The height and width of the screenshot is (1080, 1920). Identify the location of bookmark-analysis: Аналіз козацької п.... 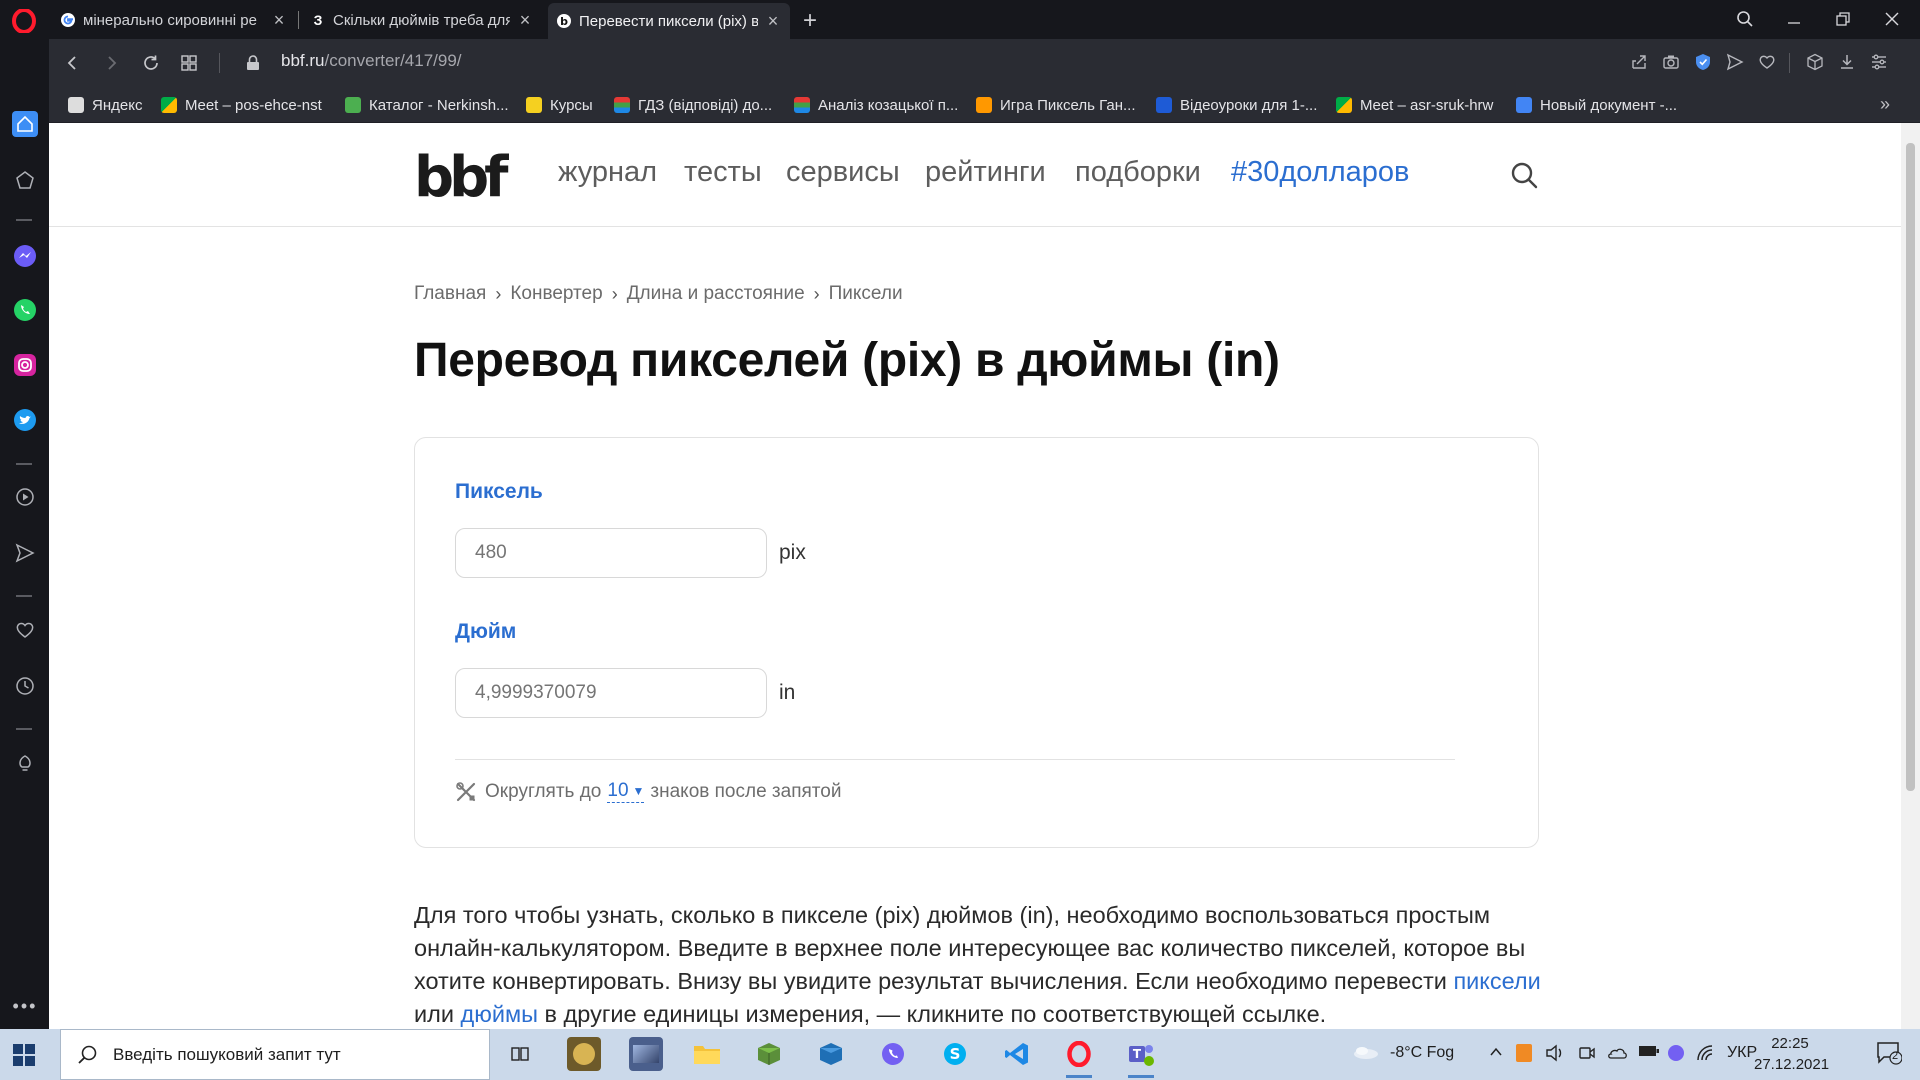
(876, 105).